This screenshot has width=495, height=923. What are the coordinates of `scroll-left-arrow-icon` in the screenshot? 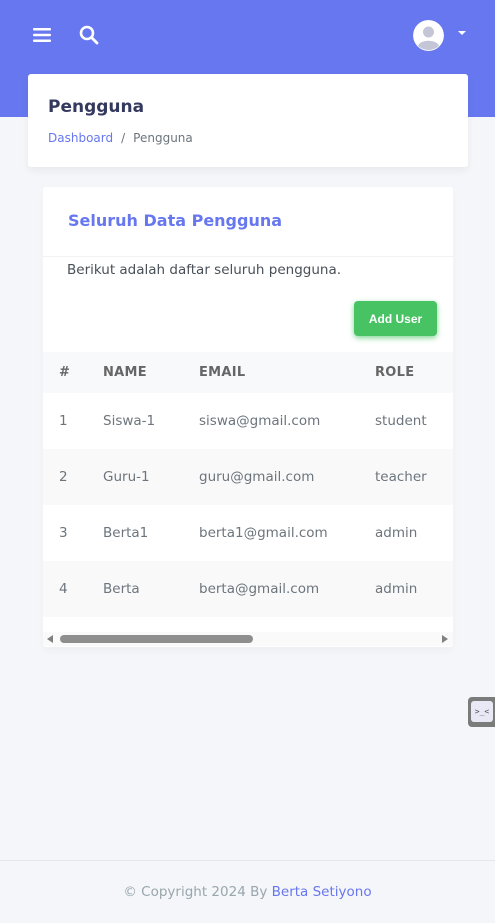 It's located at (50, 639).